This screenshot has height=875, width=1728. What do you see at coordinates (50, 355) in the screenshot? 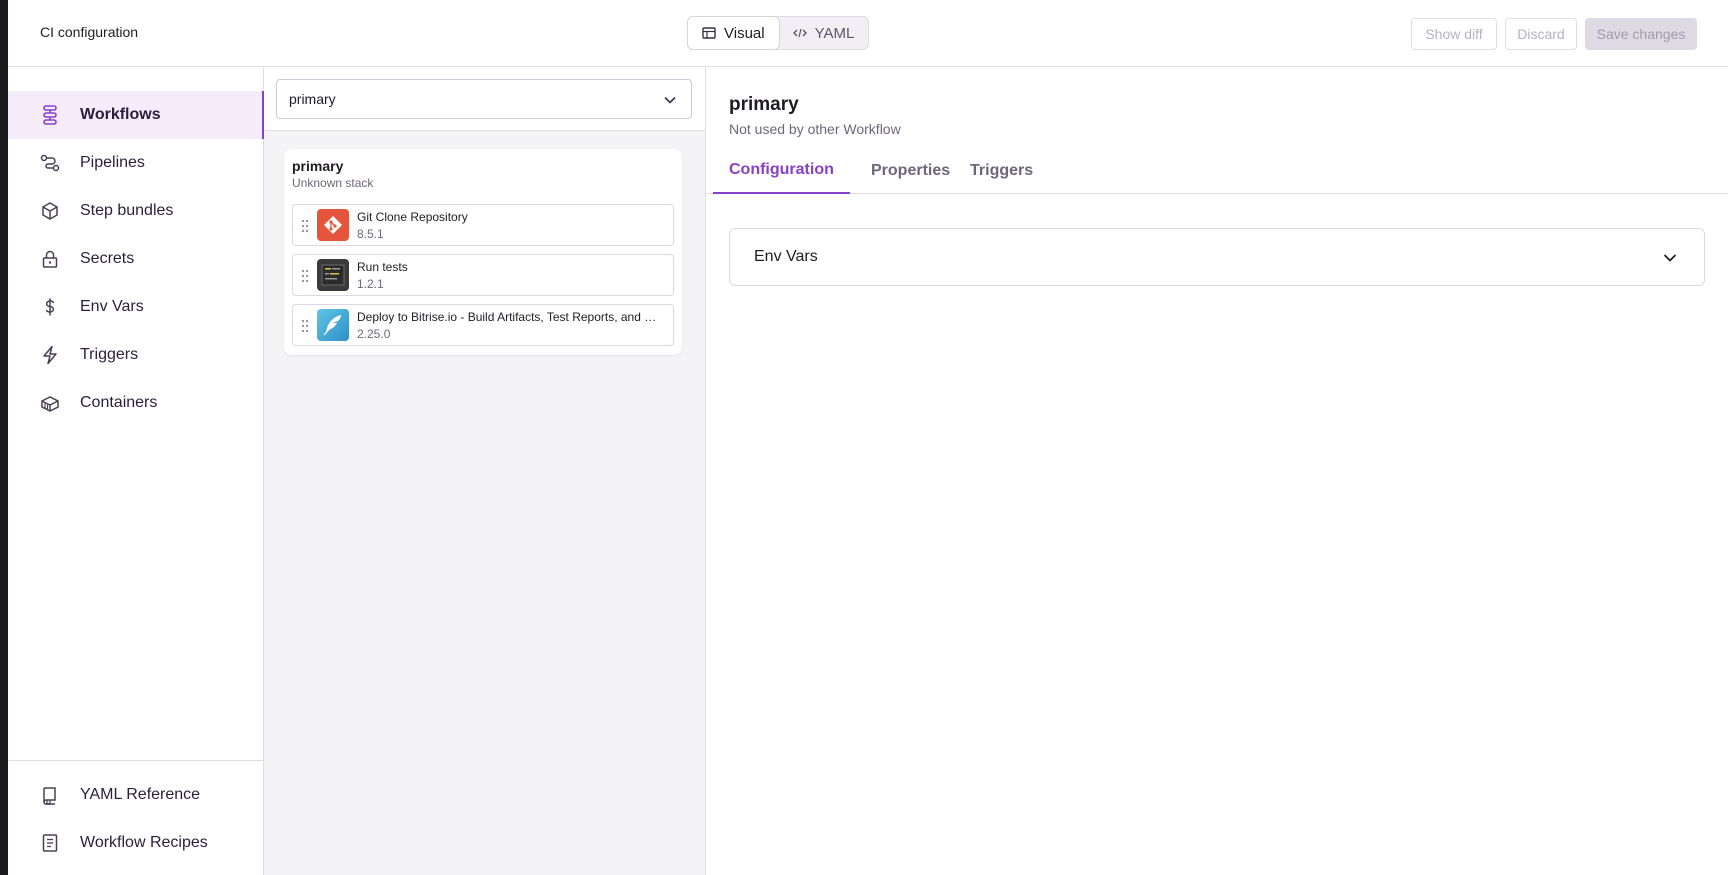
I see `lightning-icon` at bounding box center [50, 355].